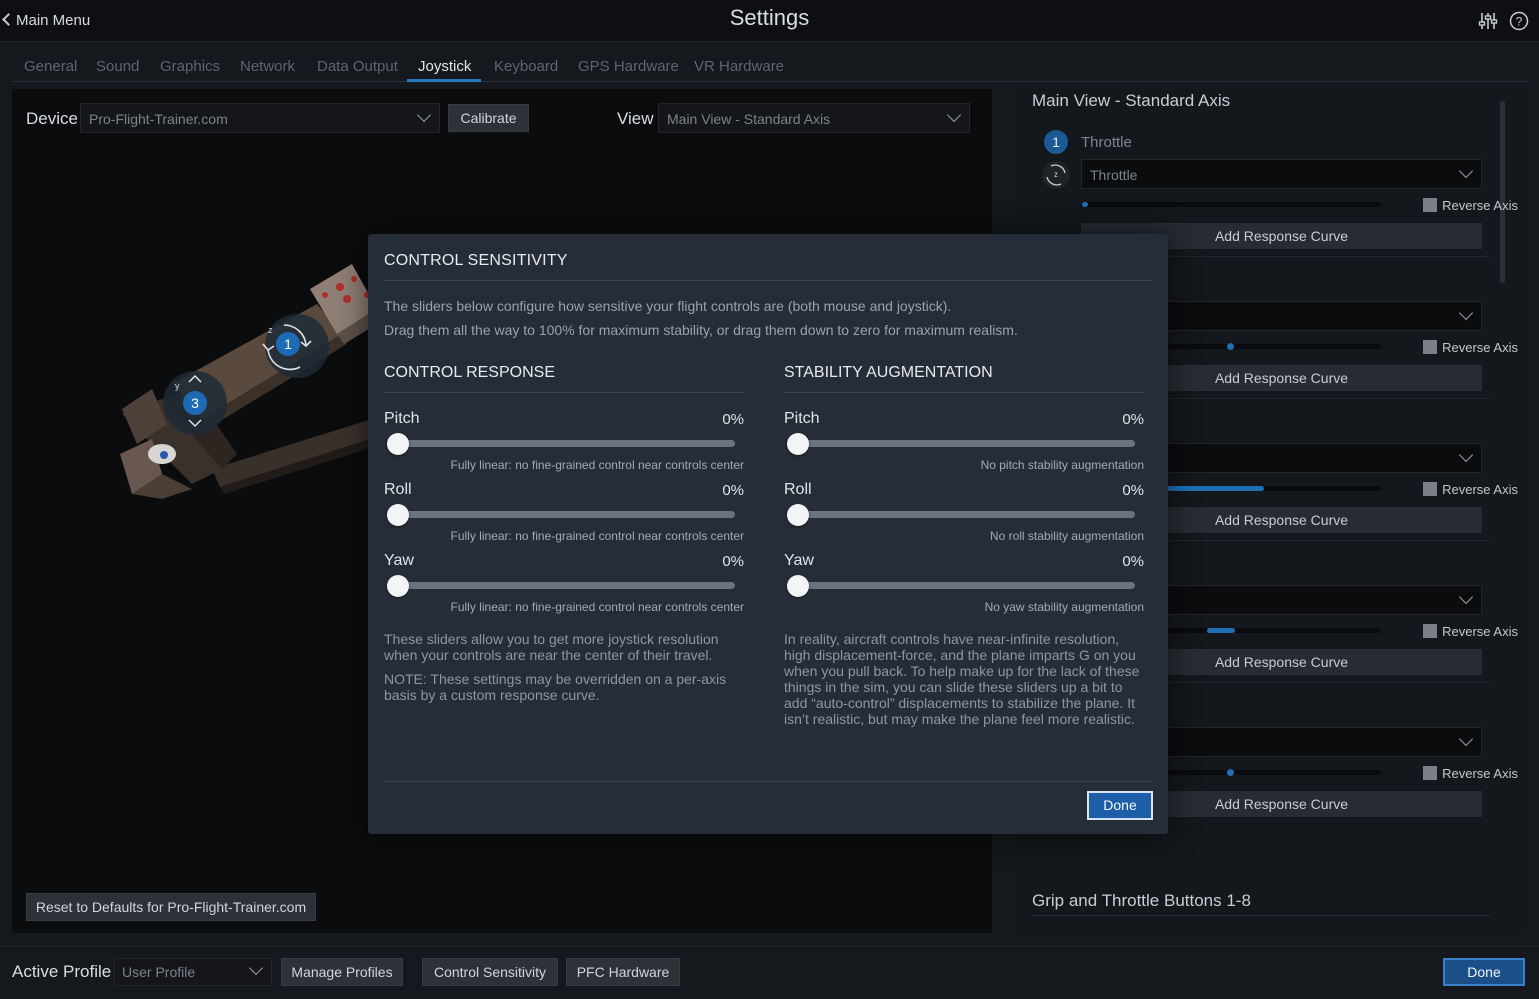 The height and width of the screenshot is (999, 1539). What do you see at coordinates (1056, 142) in the screenshot?
I see `axis-number-badge: 1` at bounding box center [1056, 142].